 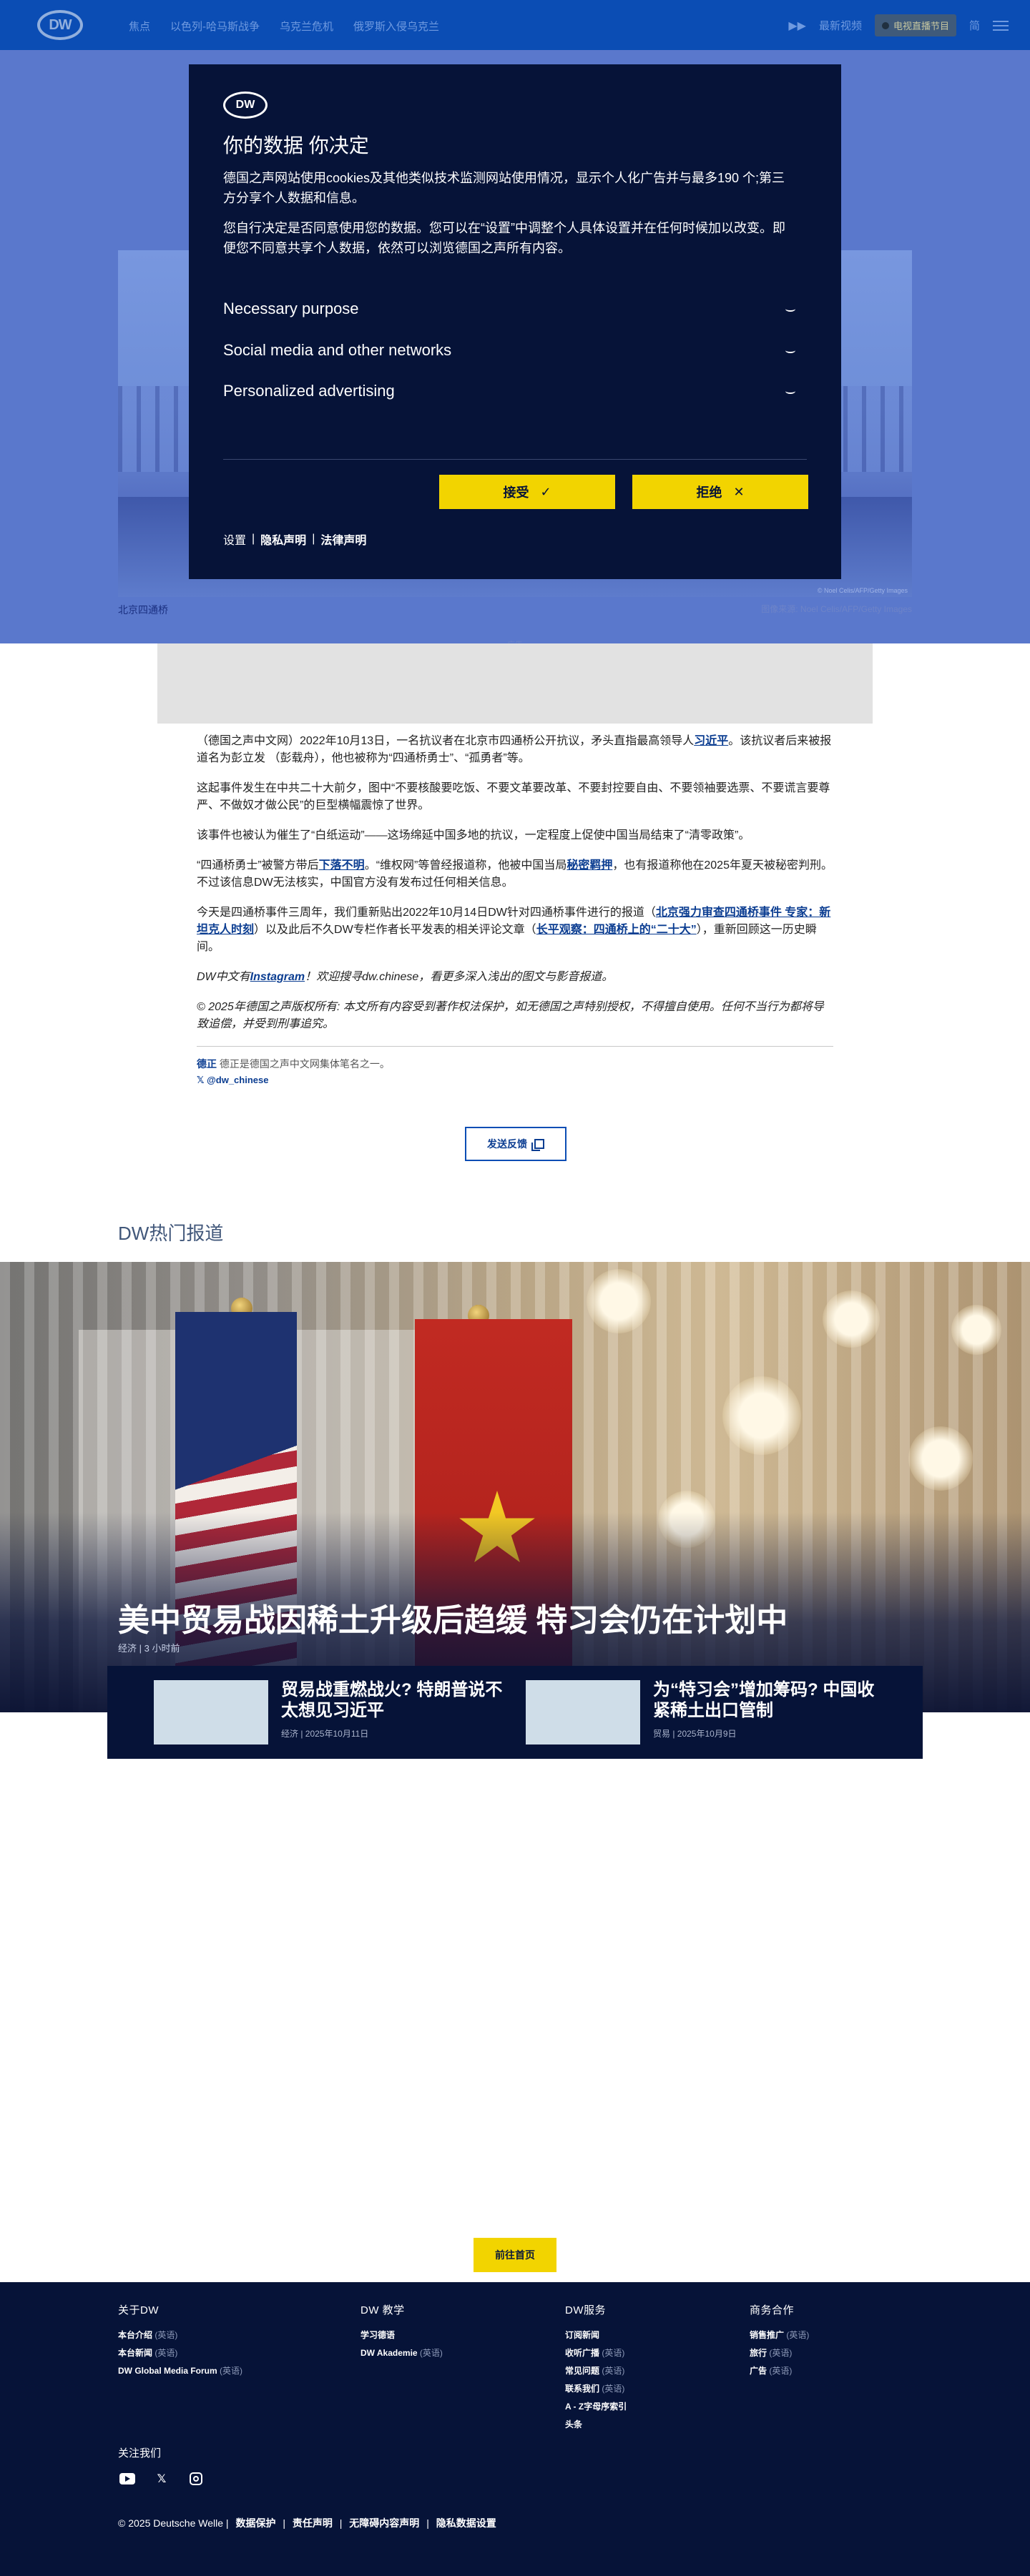 I want to click on footer-link: 销售推广 (英语), so click(x=779, y=2335).